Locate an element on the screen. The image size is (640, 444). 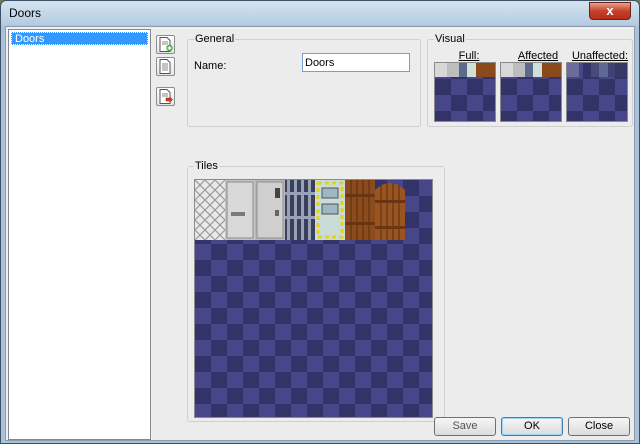
hazard-door-tile is located at coordinates (330, 210).